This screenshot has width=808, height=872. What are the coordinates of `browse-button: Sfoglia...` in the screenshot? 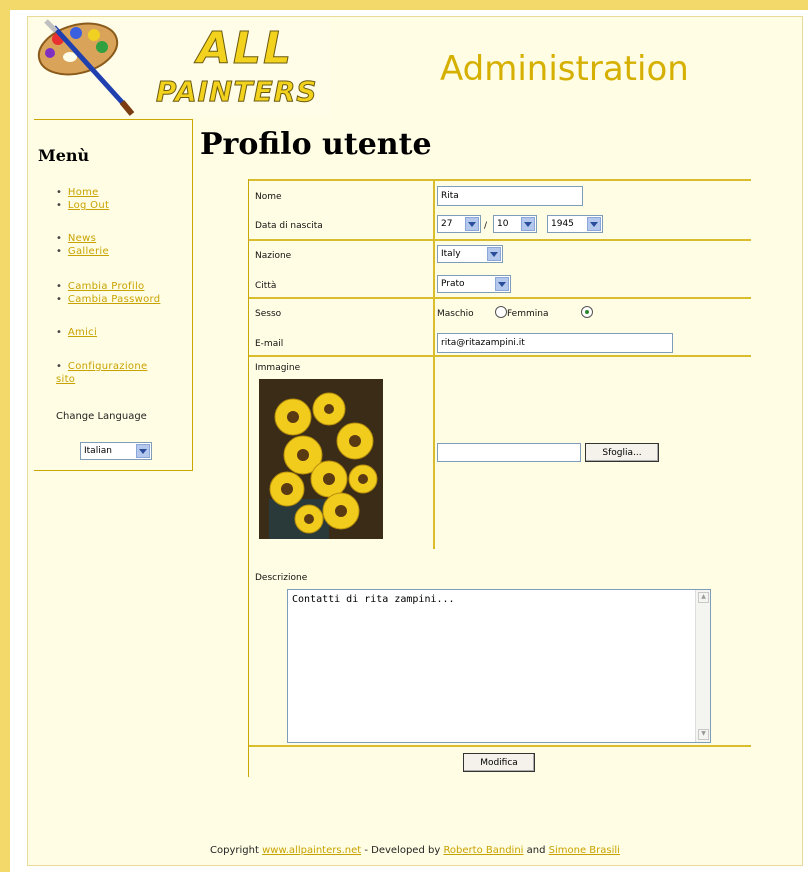 It's located at (622, 452).